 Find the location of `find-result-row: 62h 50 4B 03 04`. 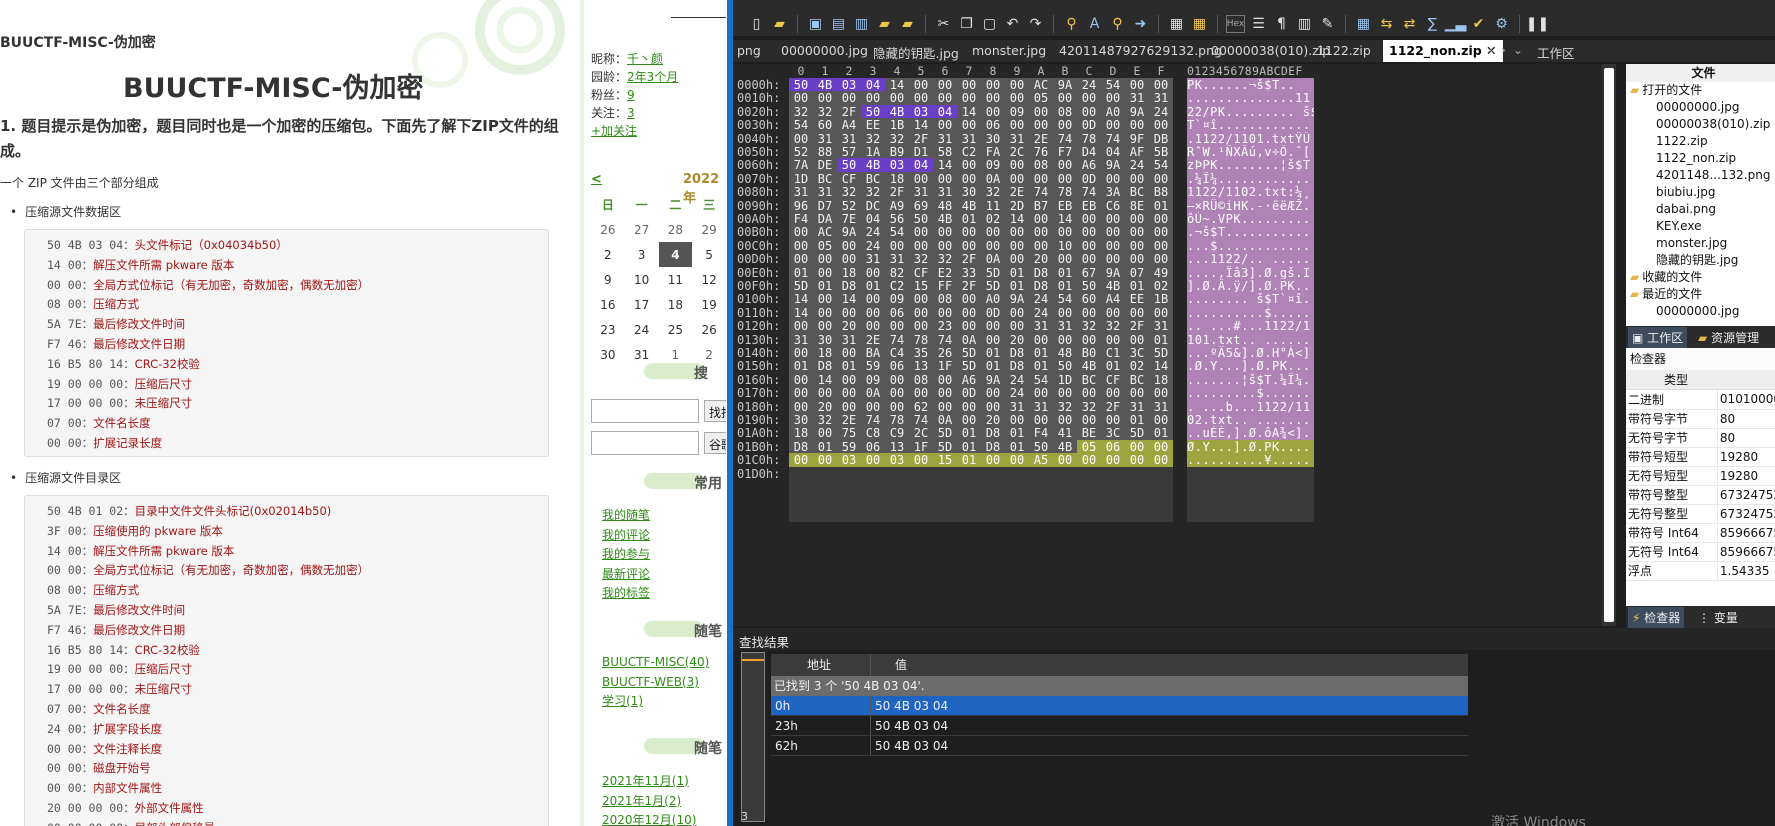

find-result-row: 62h 50 4B 03 04 is located at coordinates (1119, 746).